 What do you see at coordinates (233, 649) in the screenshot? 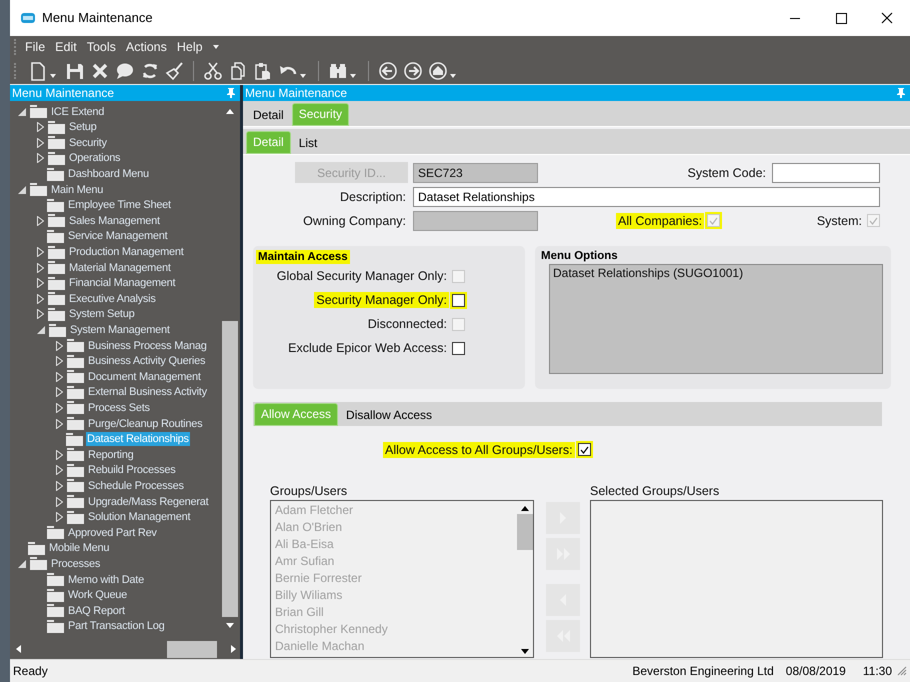
I see `scroll-right-icon` at bounding box center [233, 649].